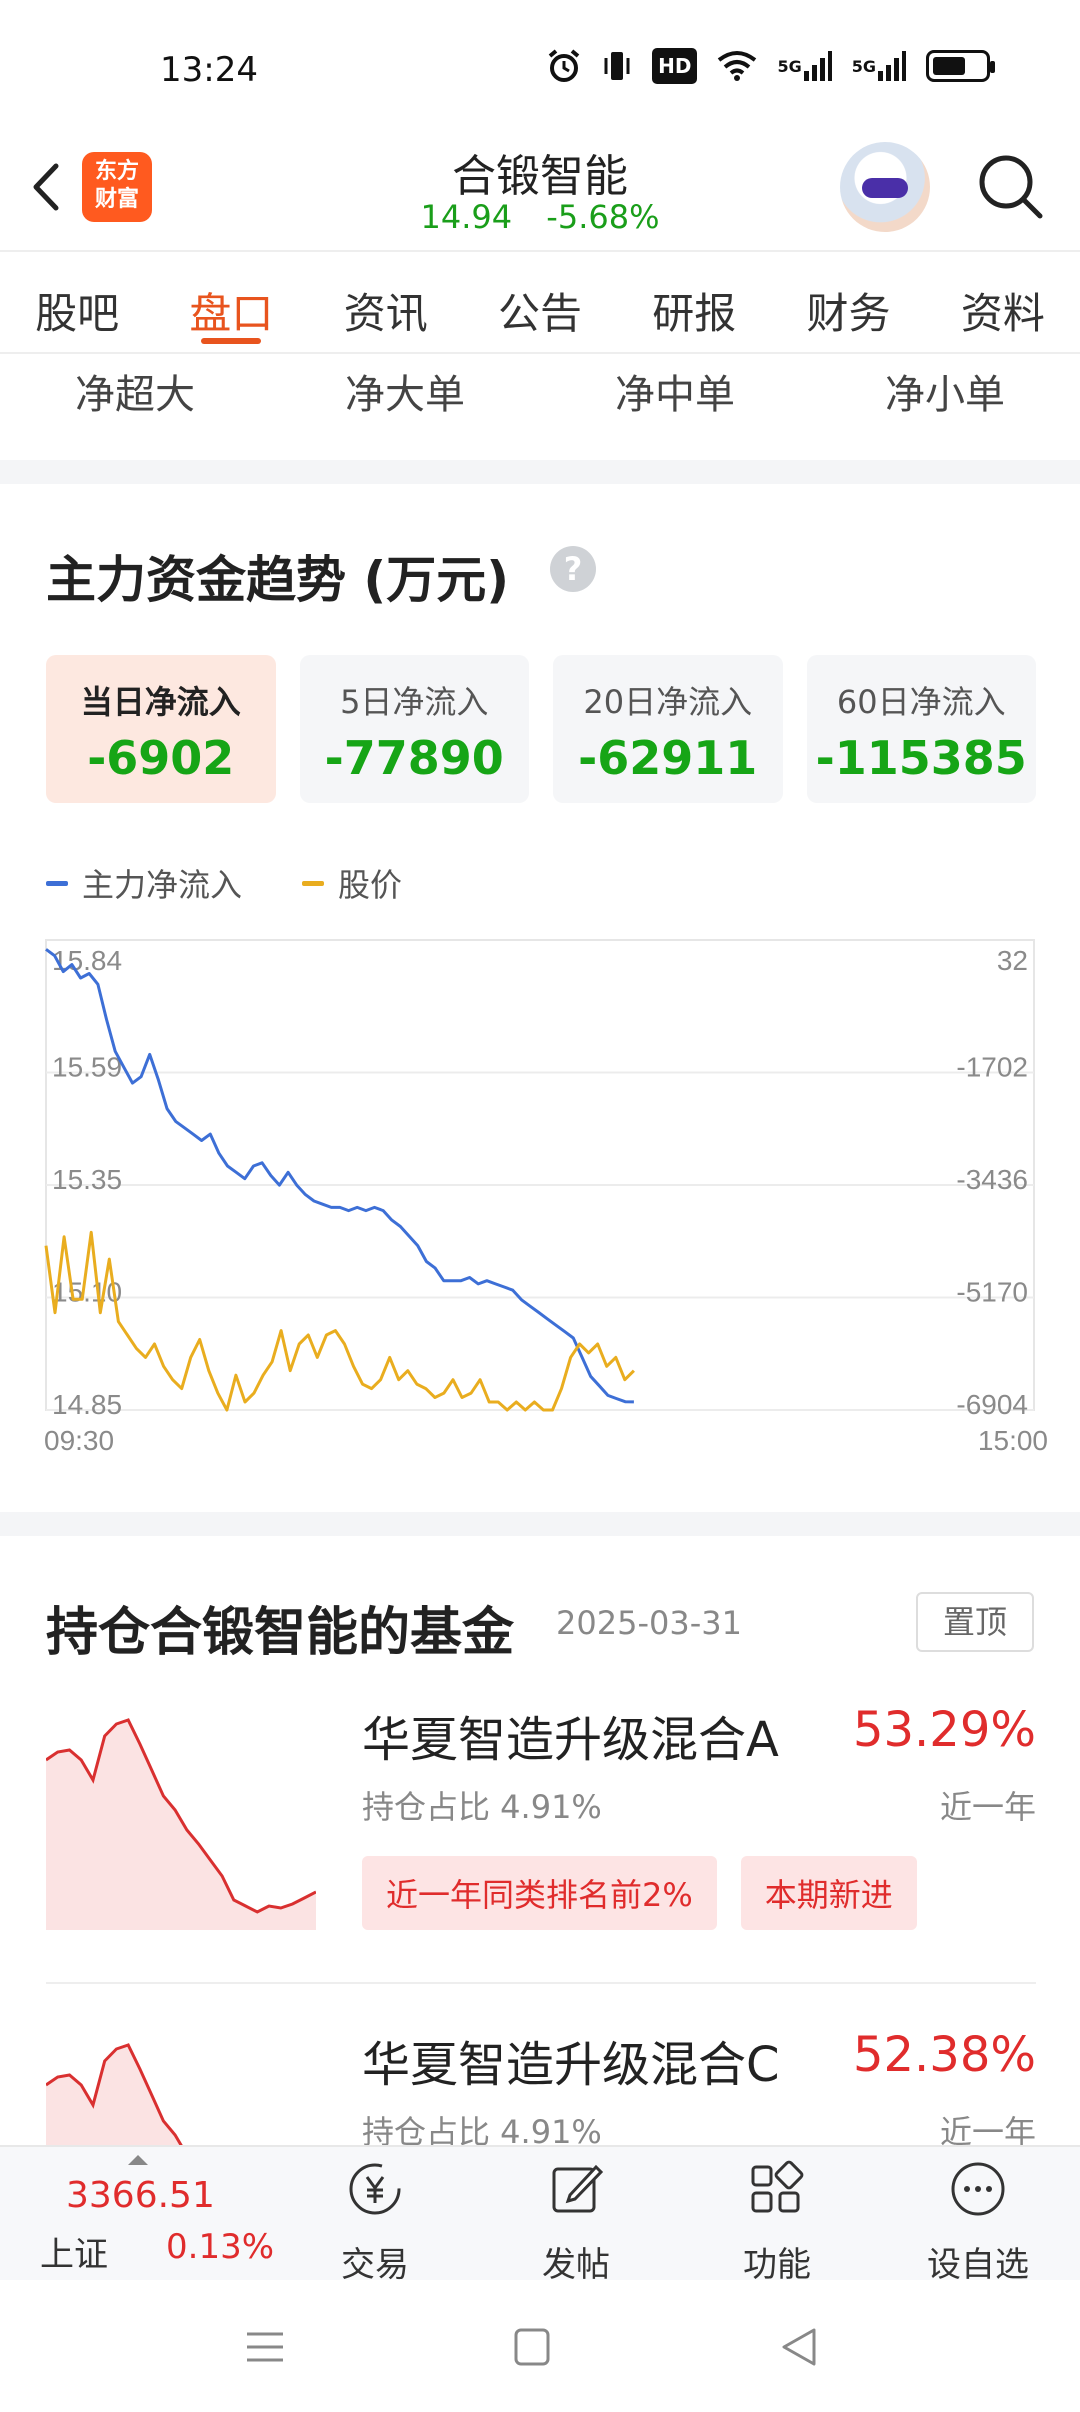 Image resolution: width=1080 pixels, height=2412 pixels. What do you see at coordinates (885, 187) in the screenshot?
I see `assistant-robot-avatar` at bounding box center [885, 187].